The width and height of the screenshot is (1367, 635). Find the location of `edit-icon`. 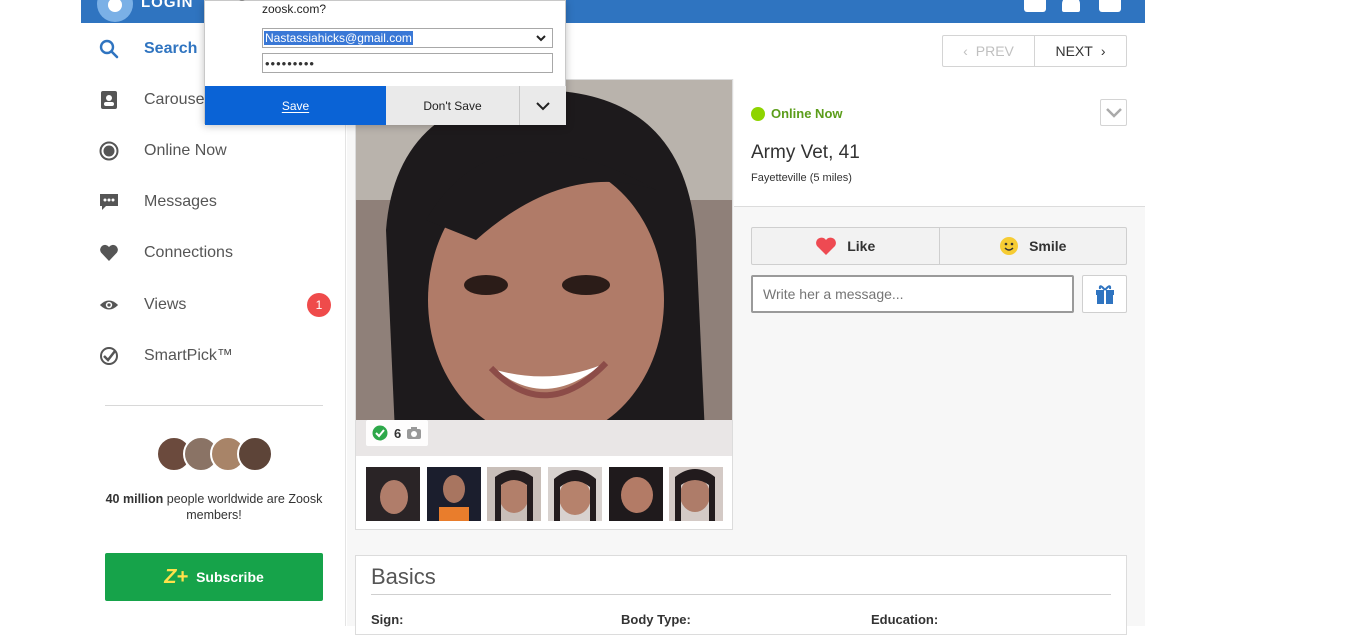

edit-icon is located at coordinates (1035, 6).